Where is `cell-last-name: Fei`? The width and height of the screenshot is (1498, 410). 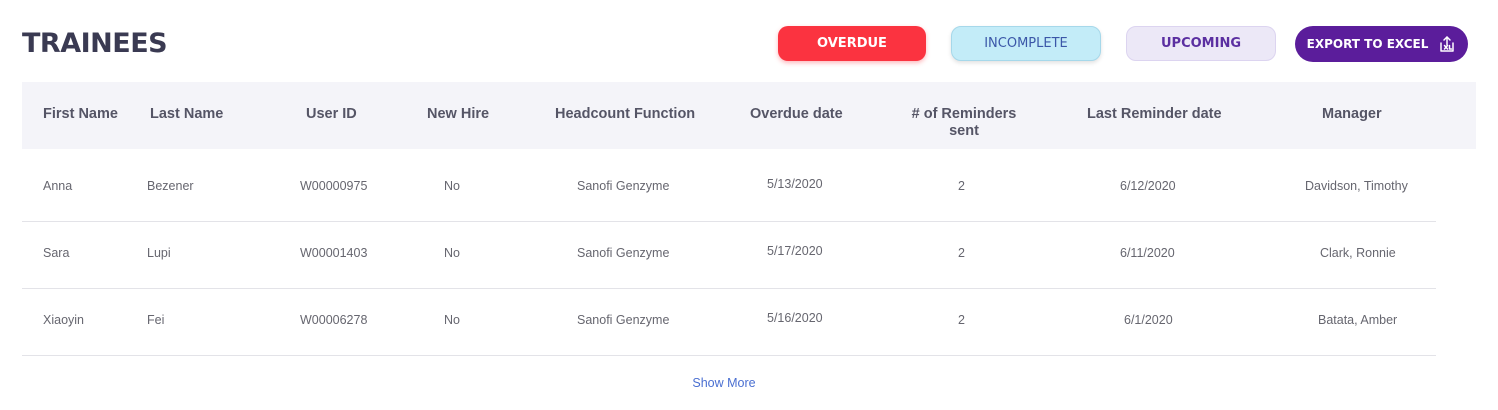 cell-last-name: Fei is located at coordinates (156, 320).